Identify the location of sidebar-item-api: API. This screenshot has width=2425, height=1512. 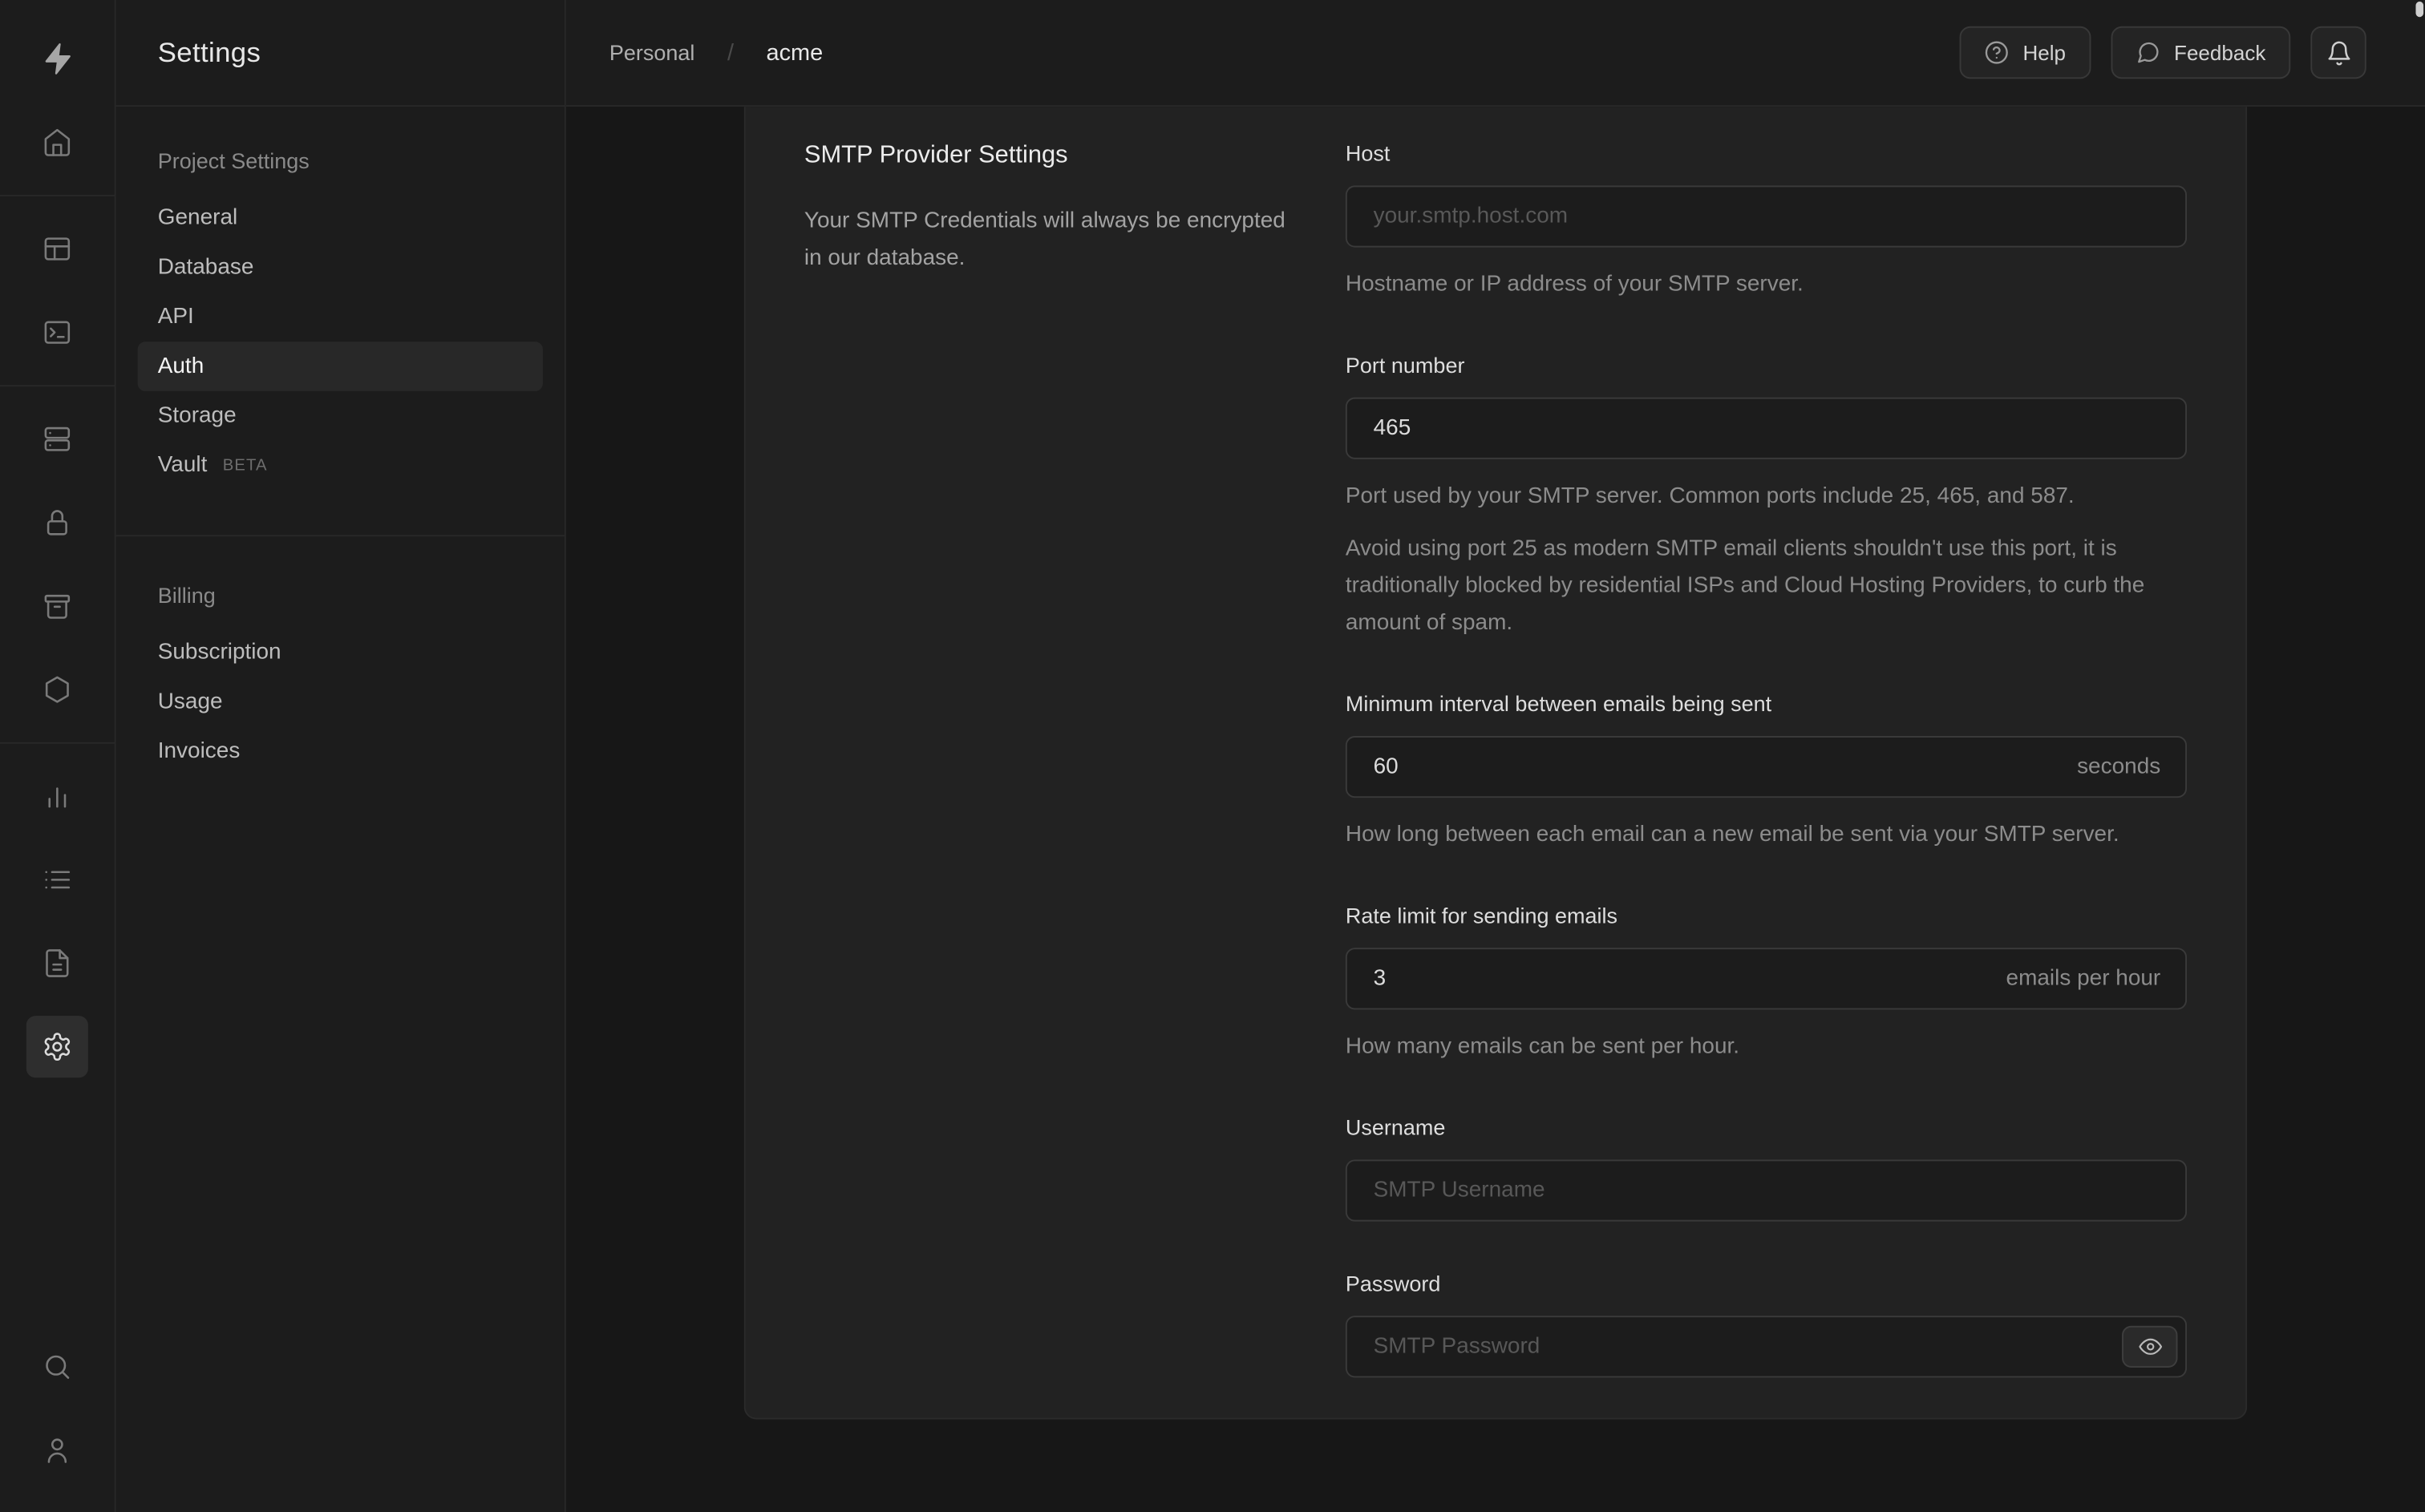
(340, 317).